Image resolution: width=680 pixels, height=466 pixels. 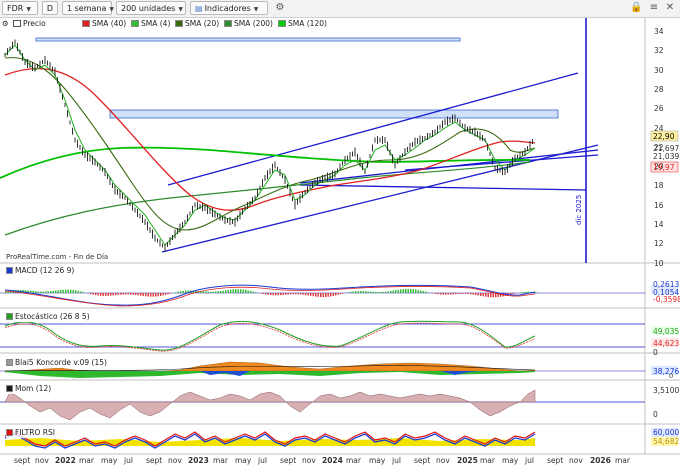 What do you see at coordinates (666, 390) in the screenshot?
I see `mom-value-1: 3,5100` at bounding box center [666, 390].